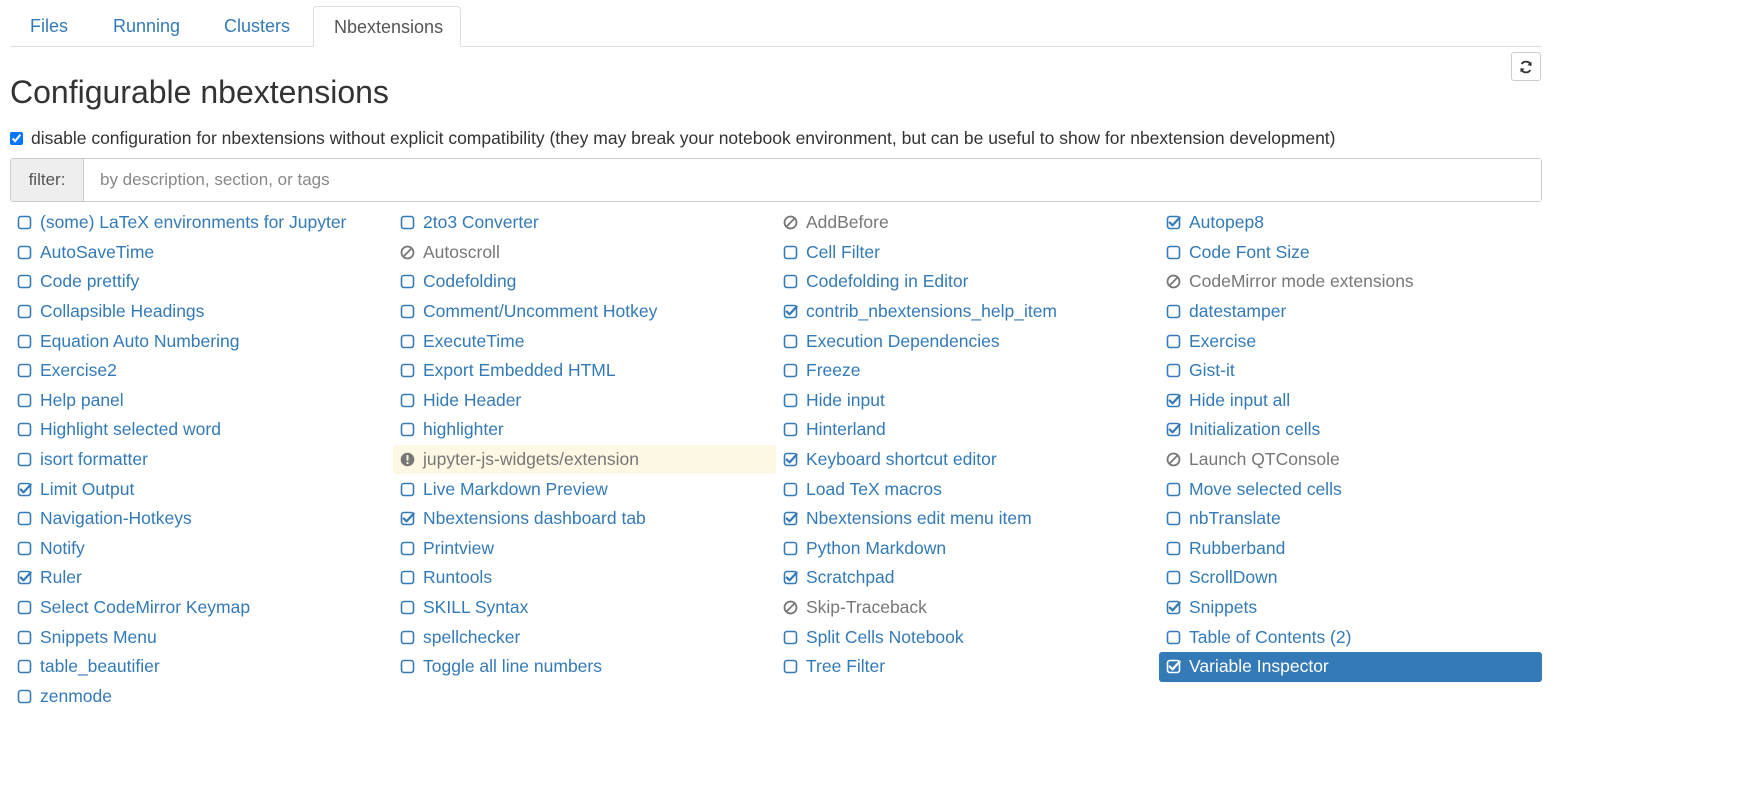 The height and width of the screenshot is (801, 1750). What do you see at coordinates (967, 223) in the screenshot?
I see `nbextension-item: AddBefore` at bounding box center [967, 223].